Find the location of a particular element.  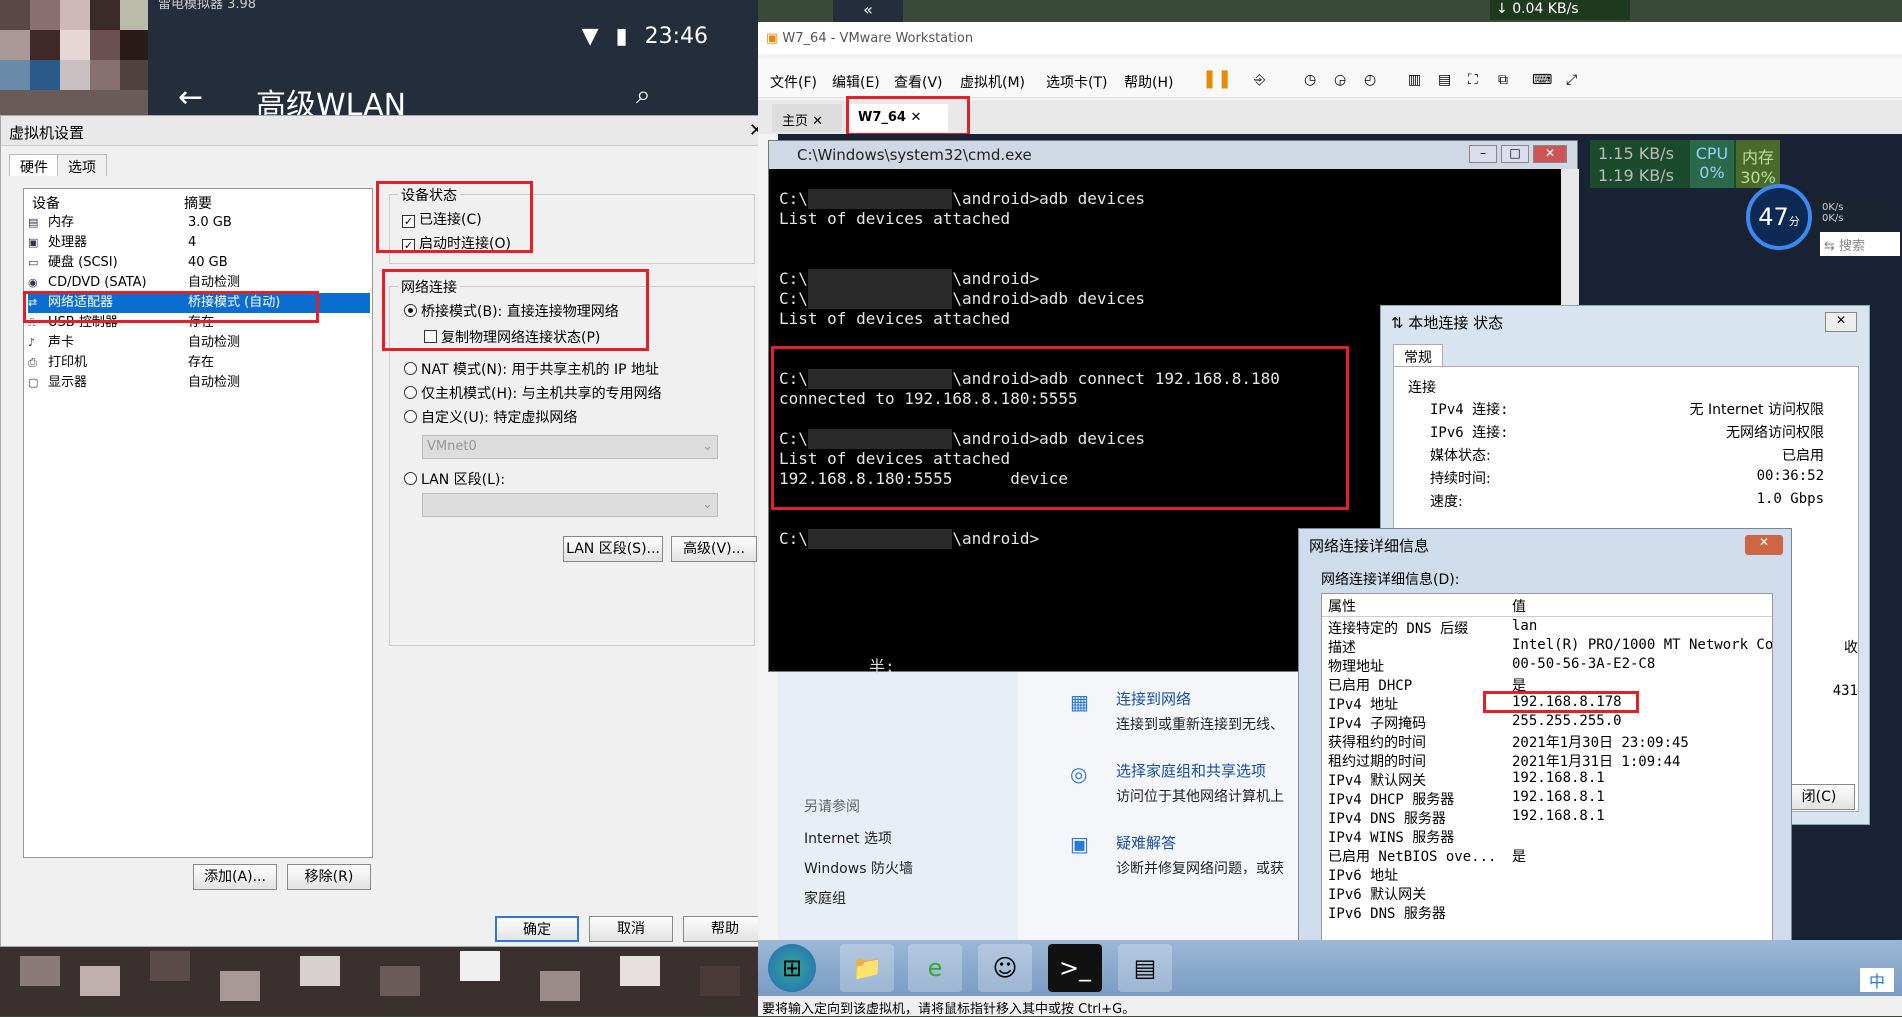

link-homegroup: 家庭组 is located at coordinates (825, 898).